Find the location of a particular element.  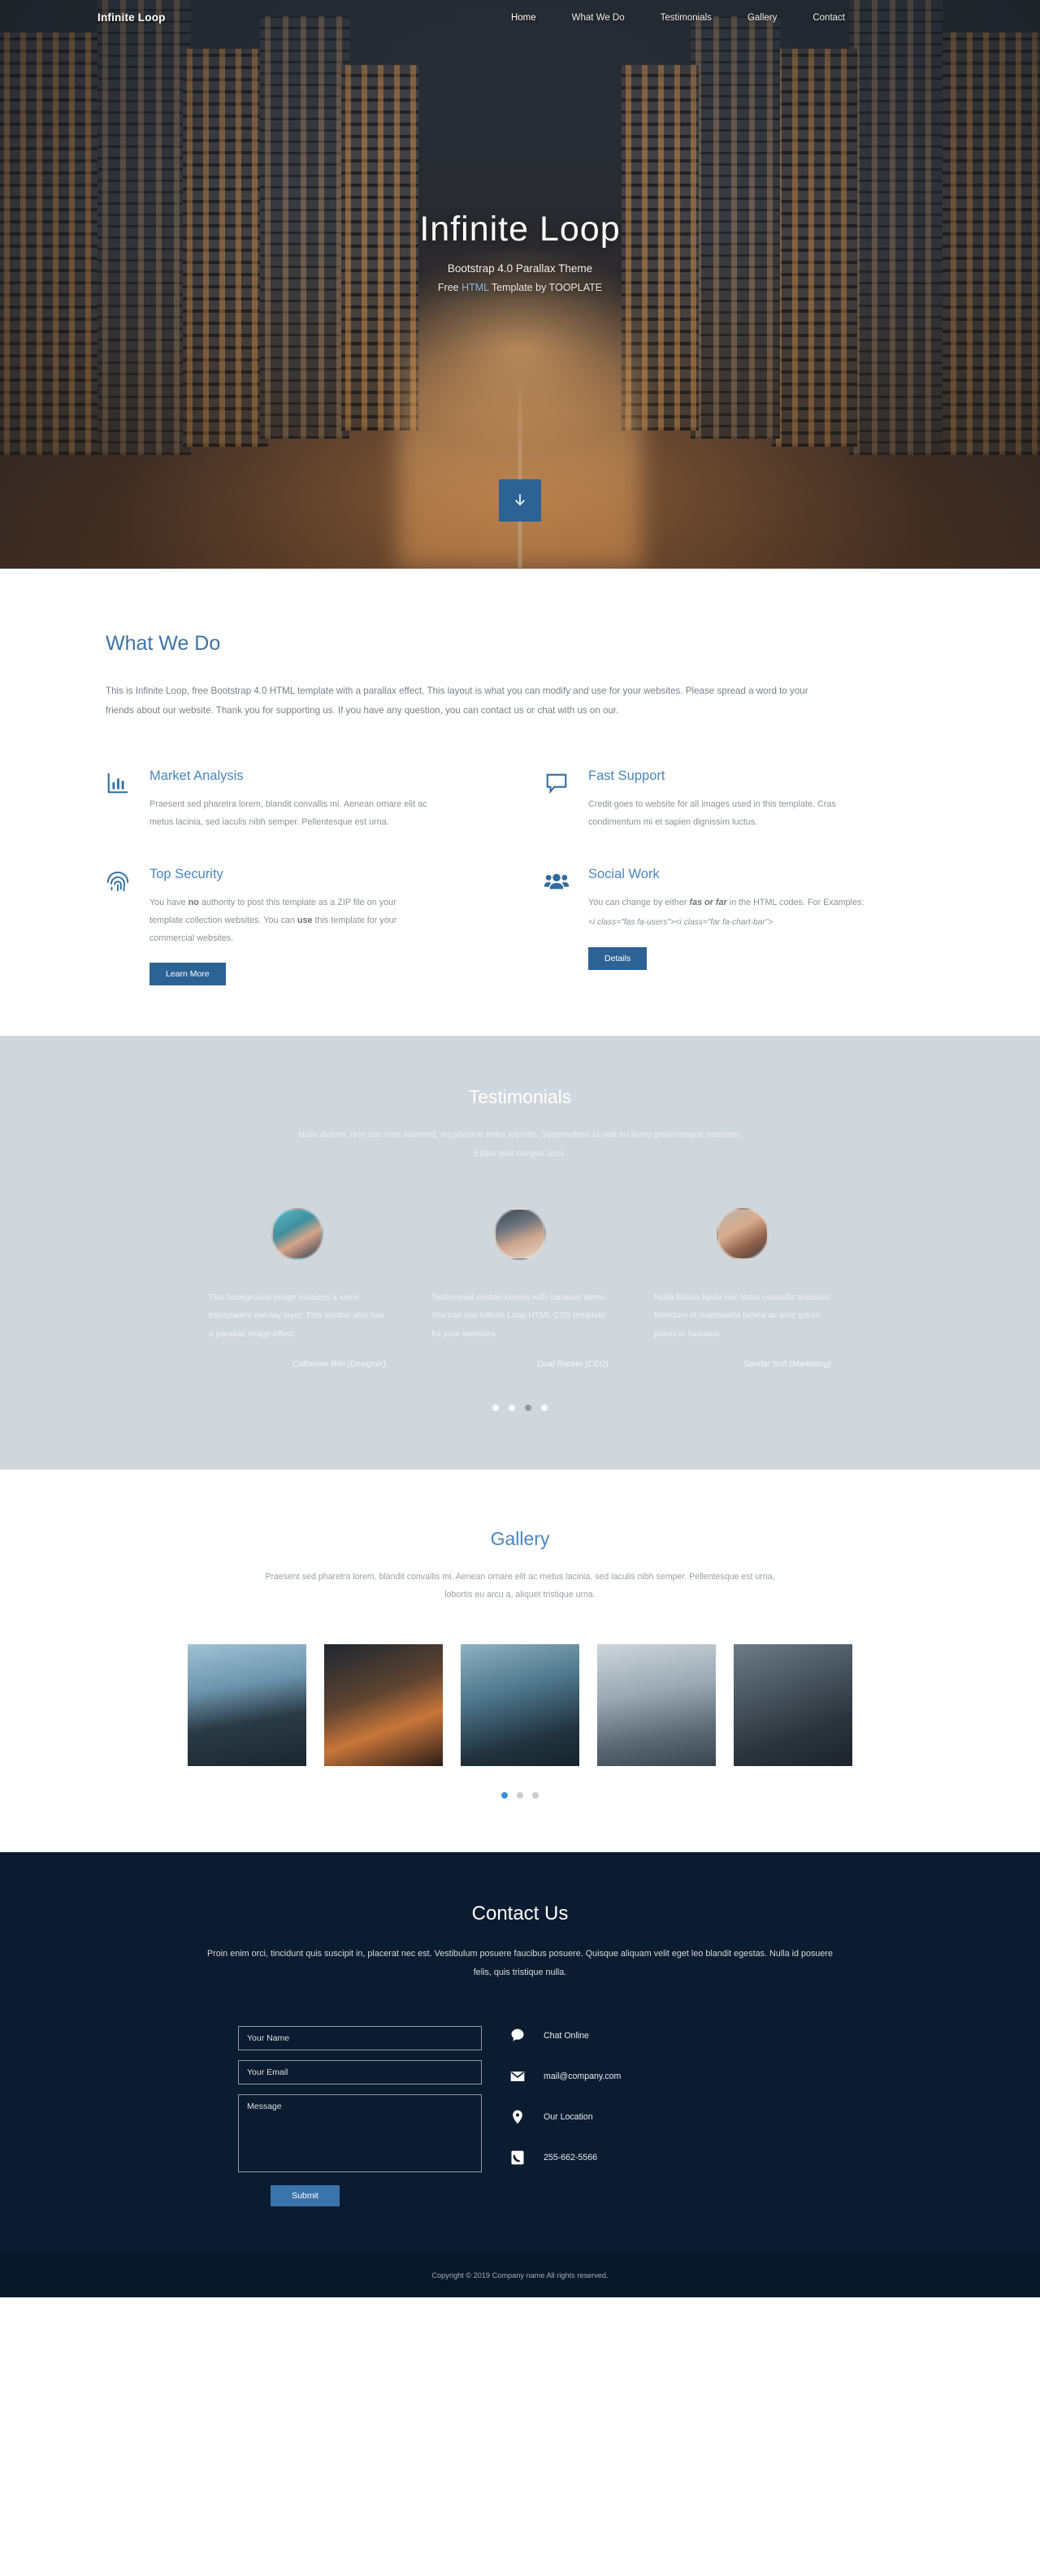

envelope-icon is located at coordinates (517, 2076).